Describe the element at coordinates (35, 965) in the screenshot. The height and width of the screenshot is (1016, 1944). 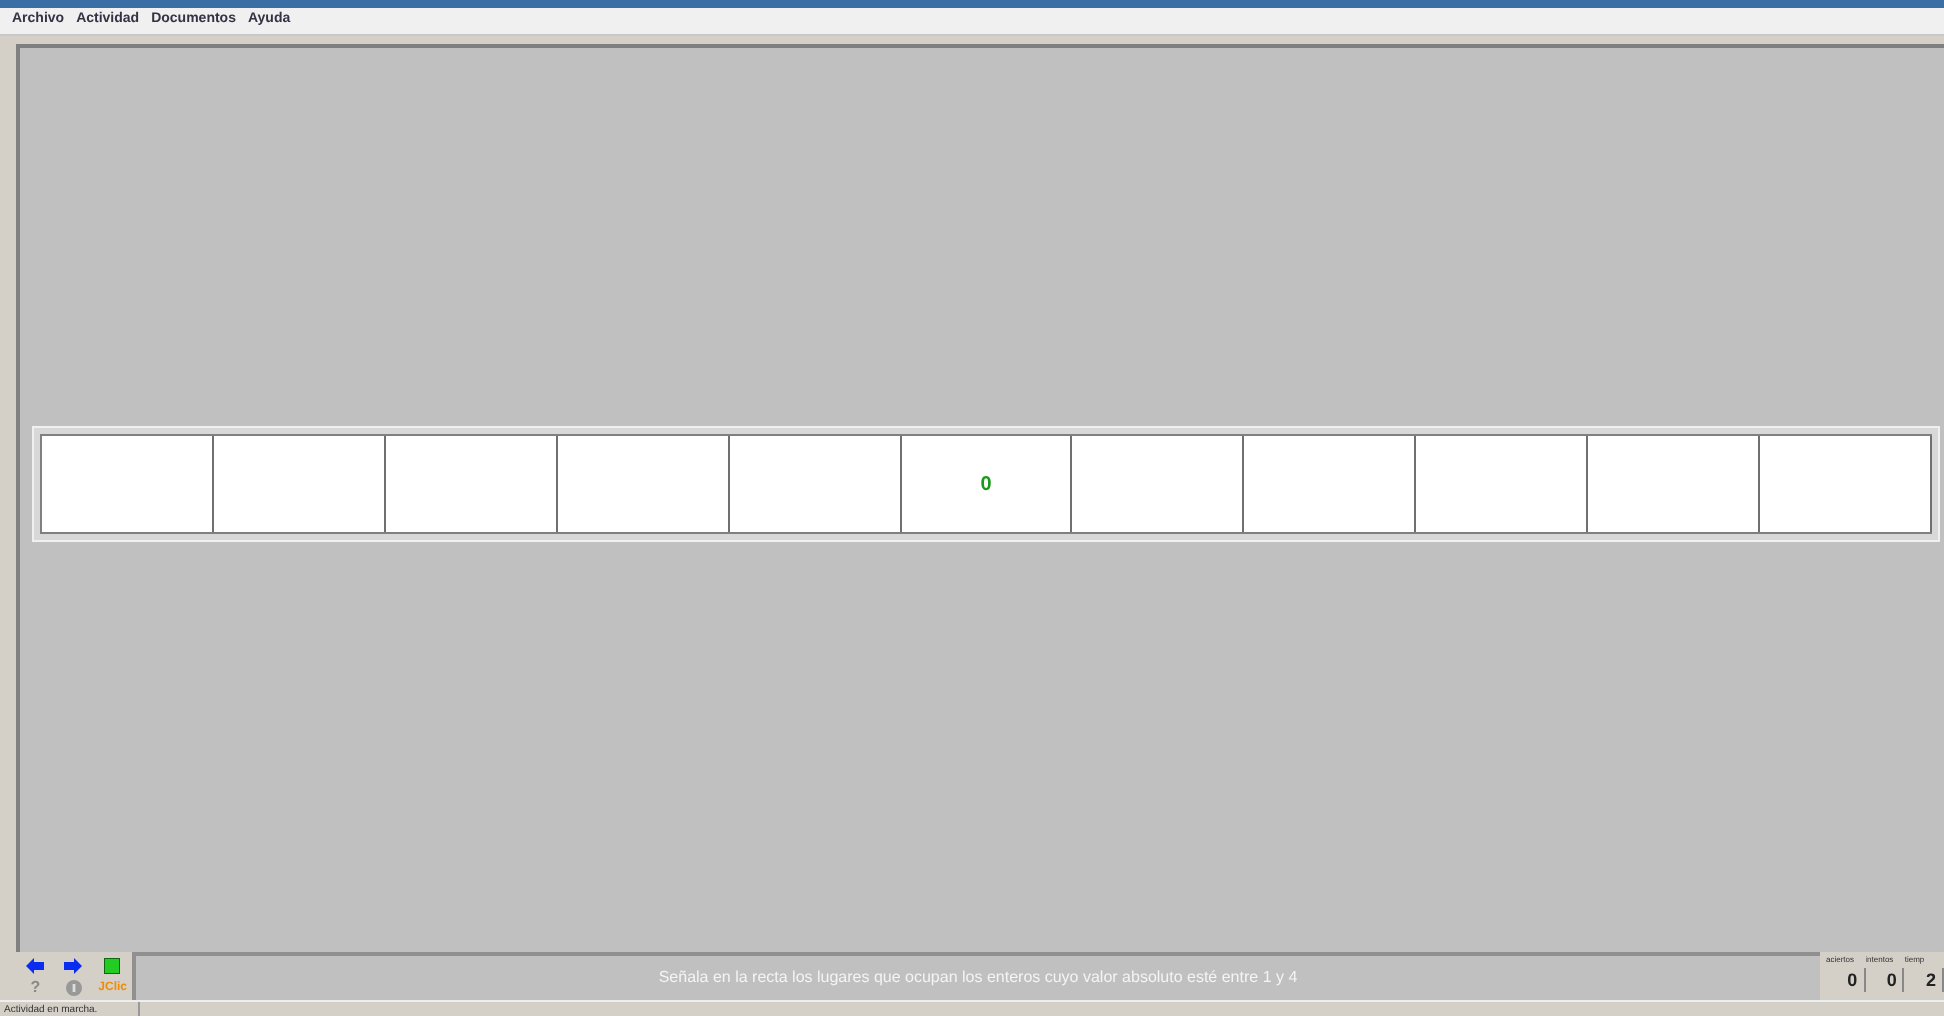
I see `back-arrow-icon` at that location.